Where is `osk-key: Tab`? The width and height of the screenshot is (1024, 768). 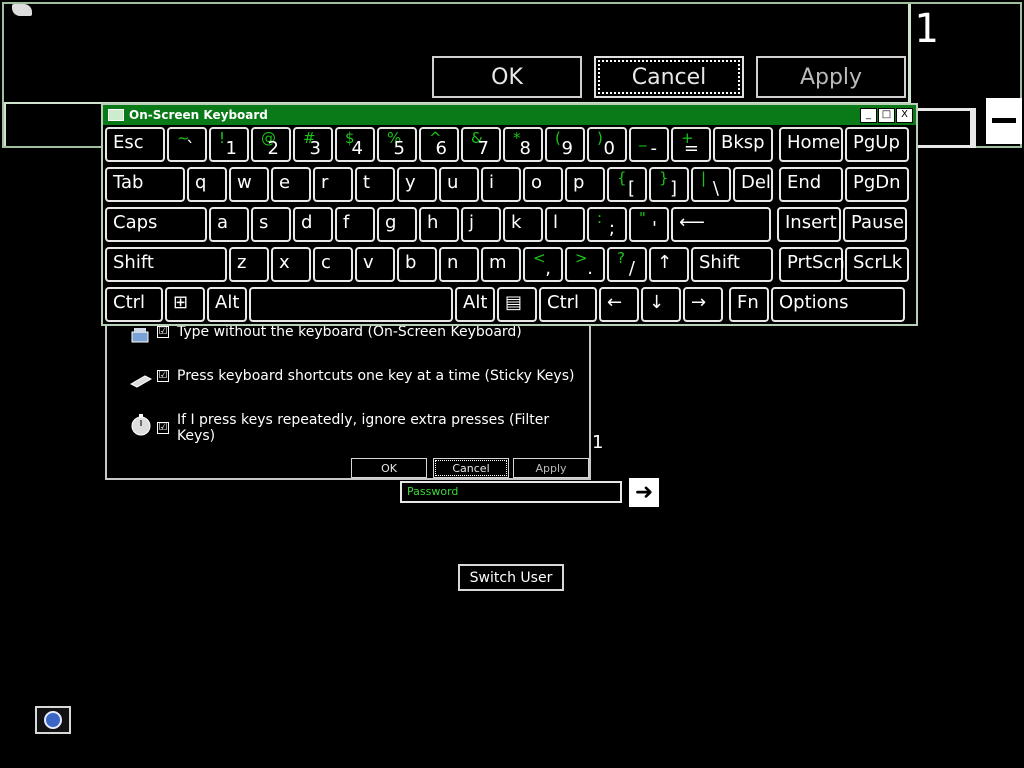 osk-key: Tab is located at coordinates (145, 184).